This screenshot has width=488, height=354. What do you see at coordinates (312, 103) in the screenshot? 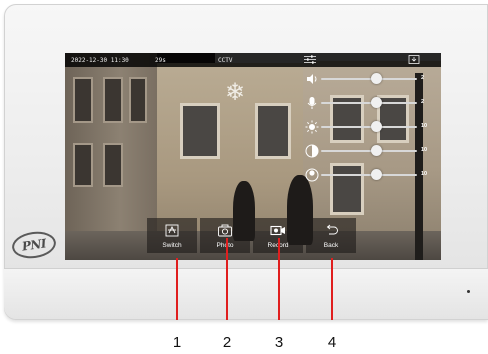
I see `microphone-icon` at bounding box center [312, 103].